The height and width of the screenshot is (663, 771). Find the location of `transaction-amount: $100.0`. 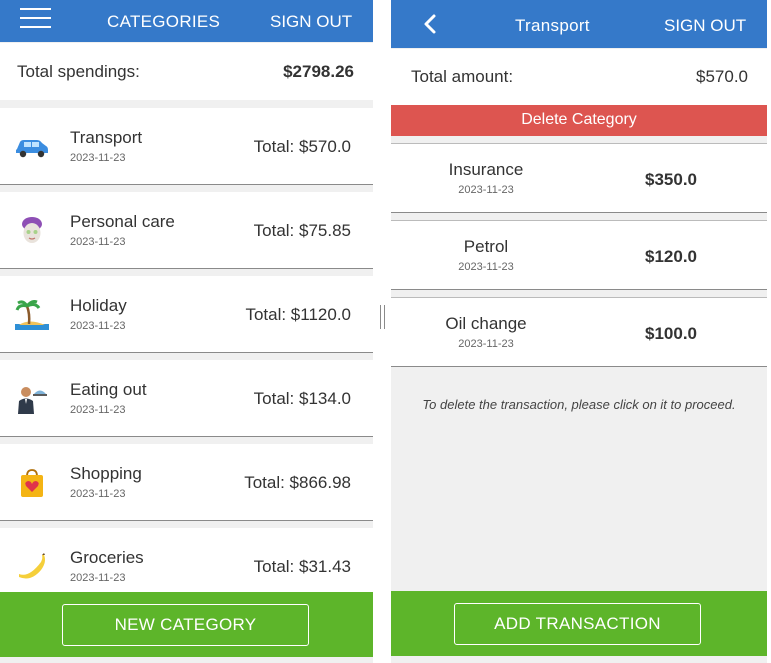

transaction-amount: $100.0 is located at coordinates (671, 333).